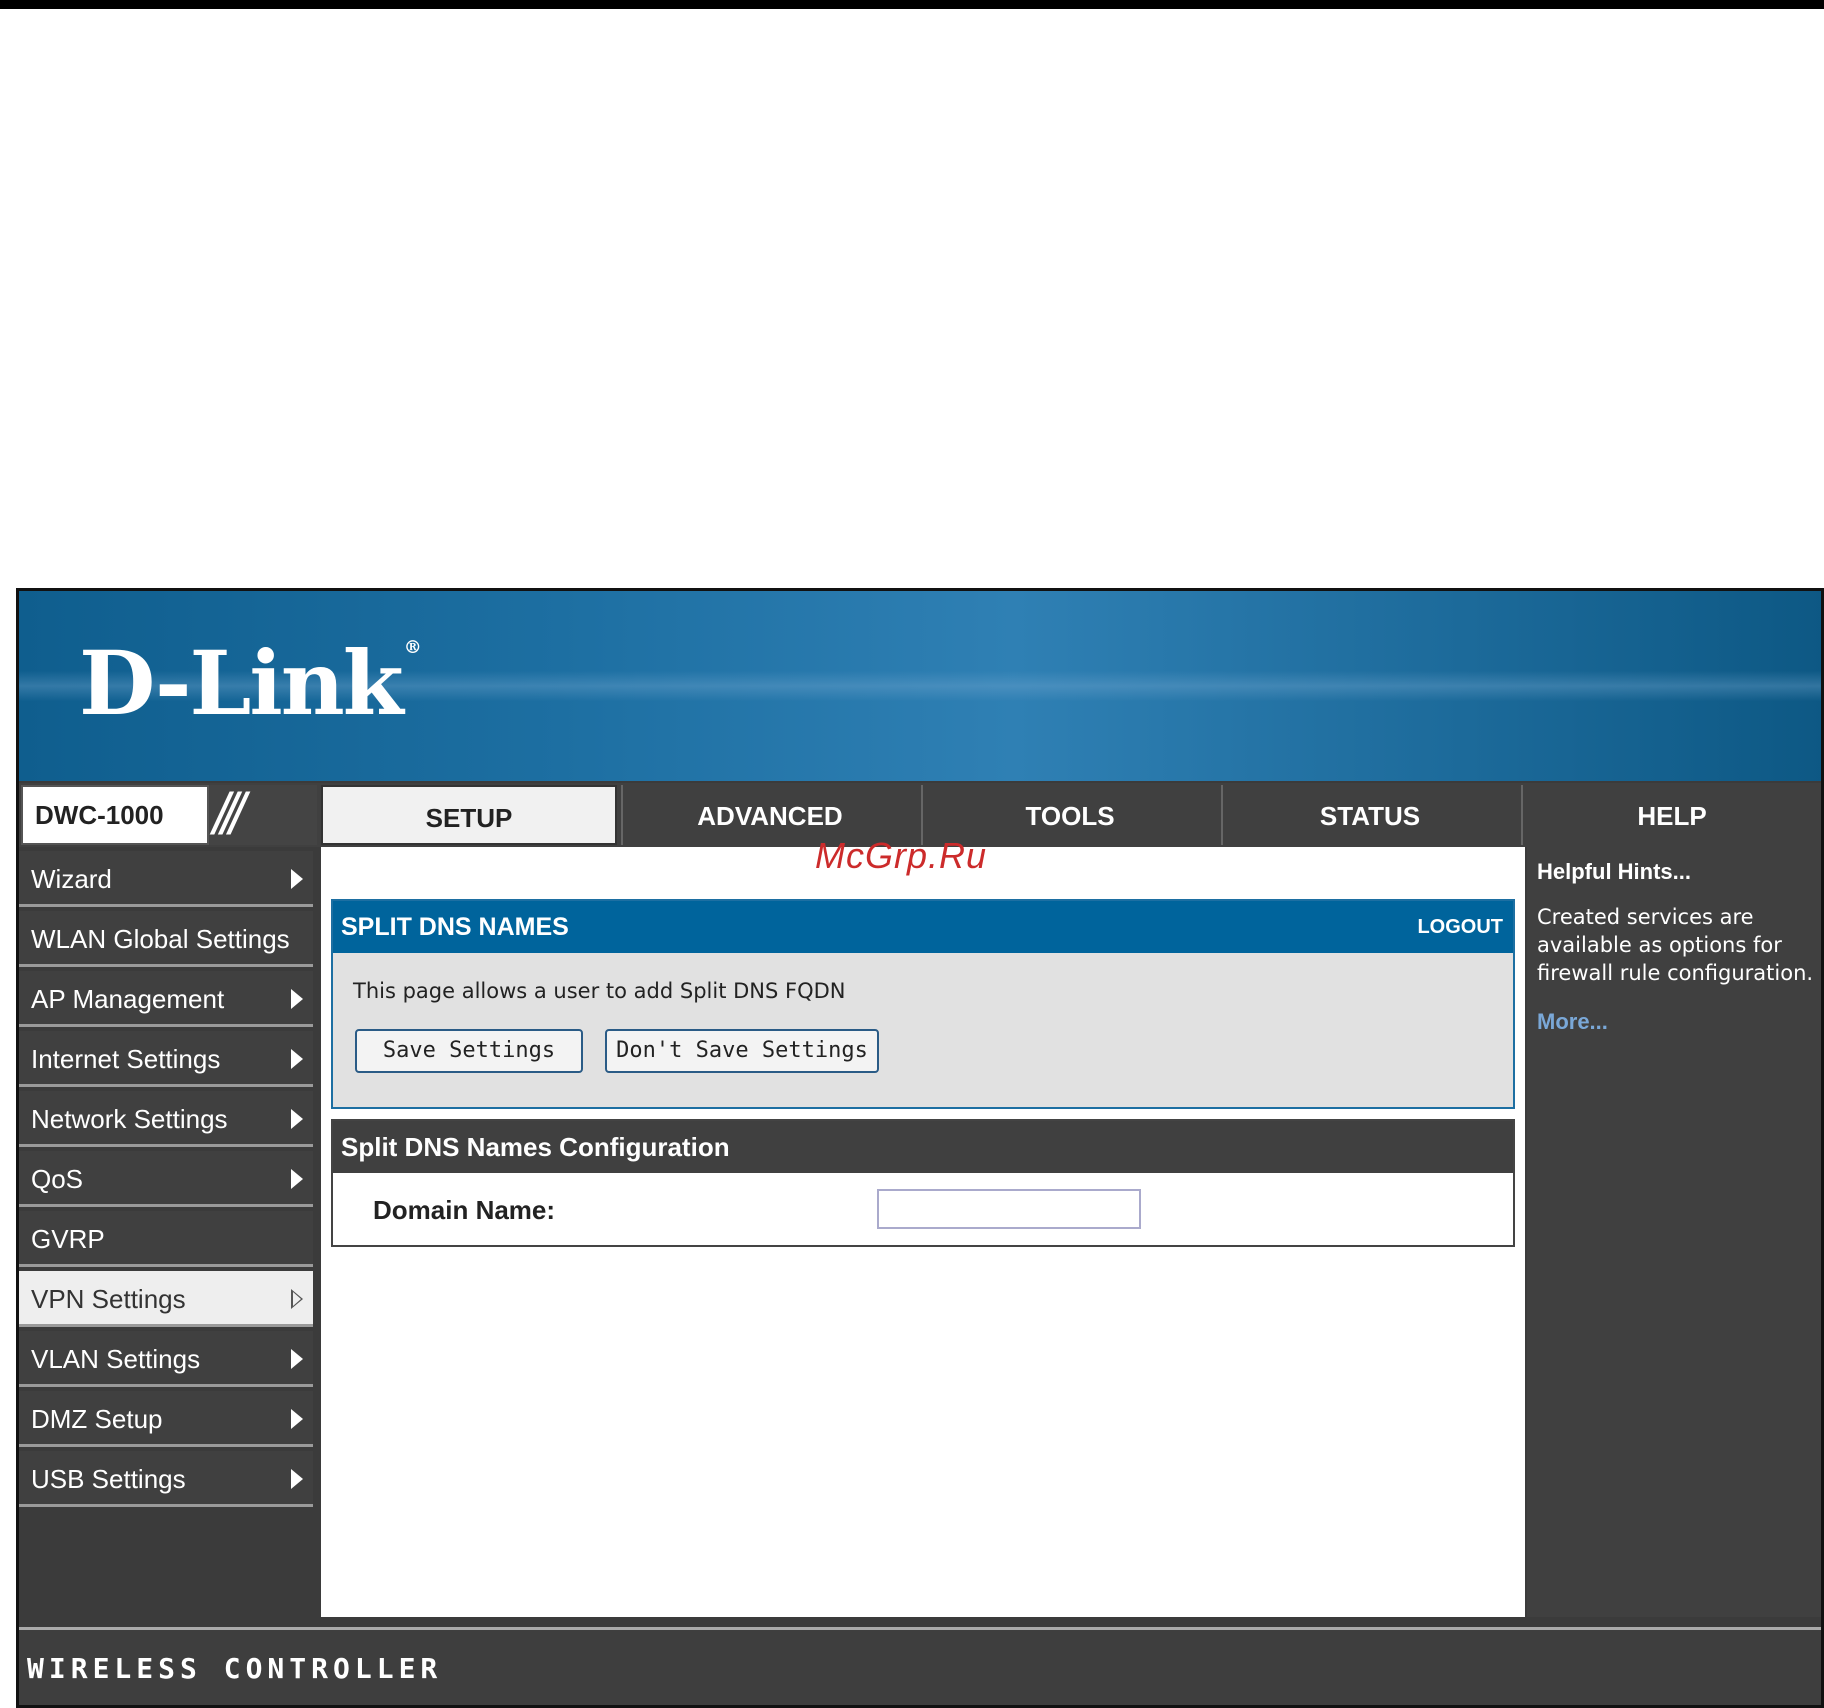  I want to click on sidebar-item-wlan-global-settings: WLAN Global Settings, so click(166, 939).